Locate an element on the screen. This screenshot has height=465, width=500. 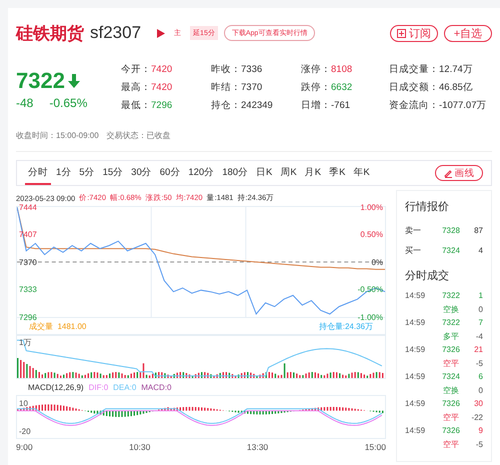
draw-line-button: 画线 is located at coordinates (459, 173).